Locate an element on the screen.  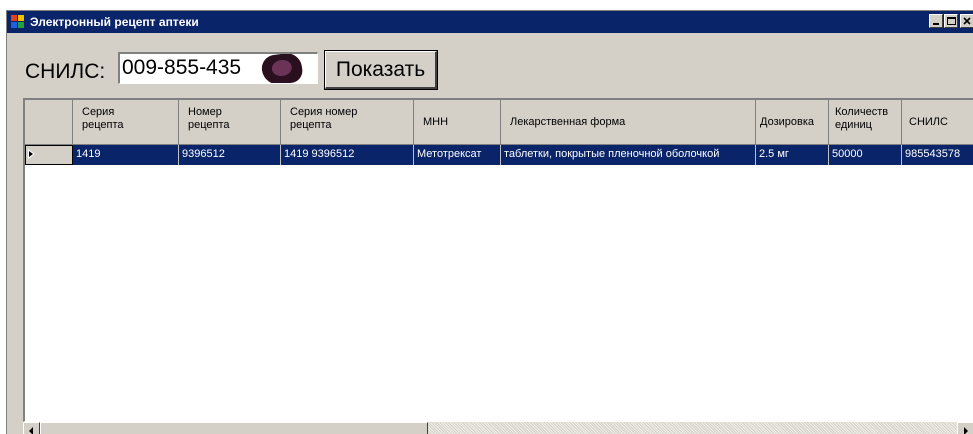
cell-quantity: 50000 is located at coordinates (865, 155).